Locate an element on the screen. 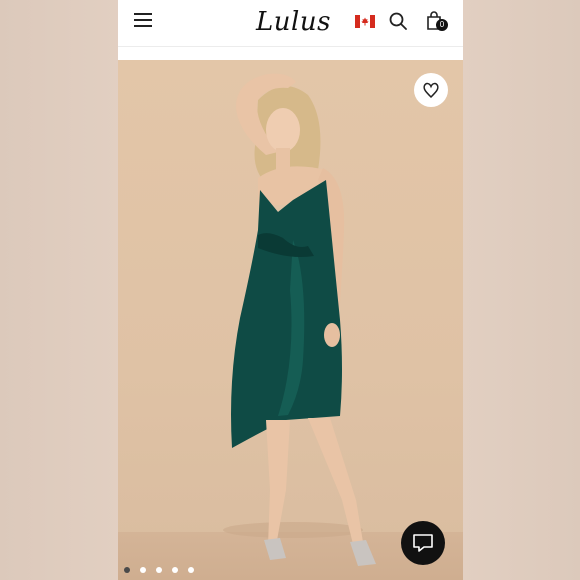 The image size is (580, 580). wishlist-button is located at coordinates (431, 90).